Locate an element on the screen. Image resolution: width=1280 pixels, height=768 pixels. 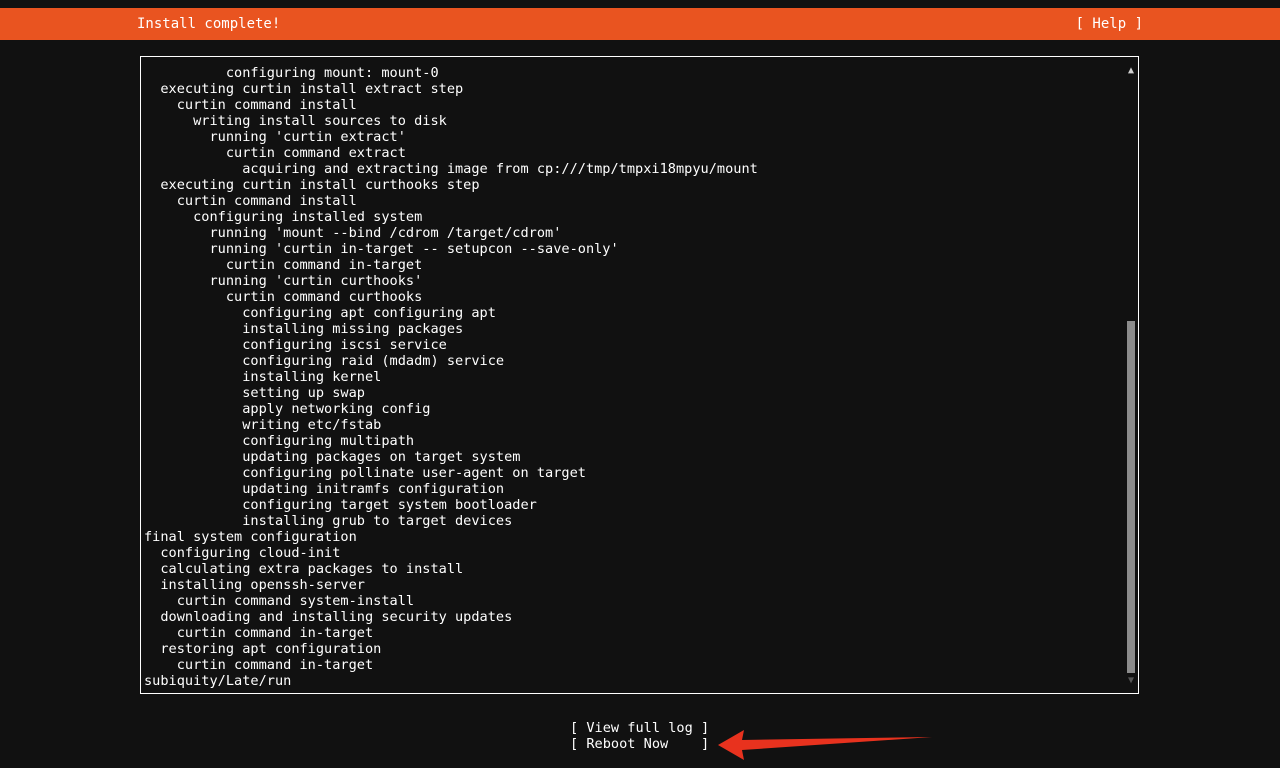
reboot-now-button: [ Reboot Now ] is located at coordinates (639, 744).